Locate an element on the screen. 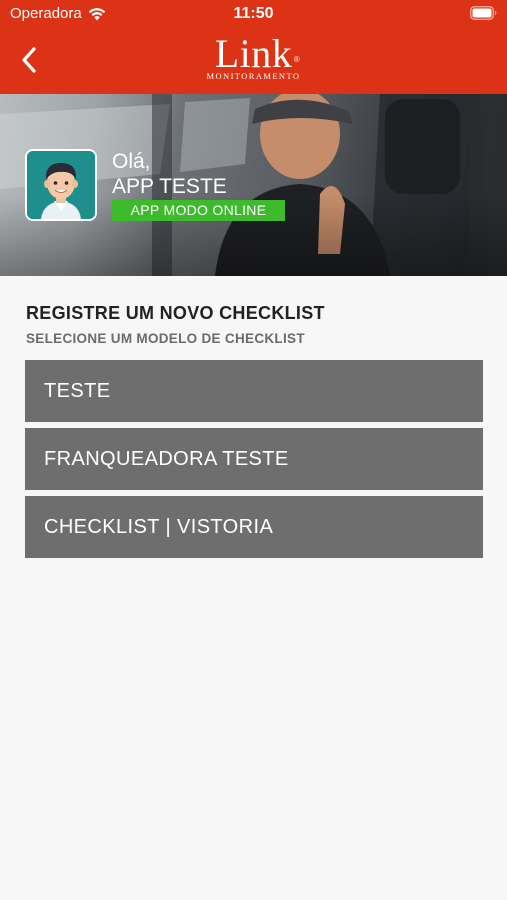 Image resolution: width=507 pixels, height=900 pixels. brand-logo: Link ® MONITORAMENTO is located at coordinates (253, 58).